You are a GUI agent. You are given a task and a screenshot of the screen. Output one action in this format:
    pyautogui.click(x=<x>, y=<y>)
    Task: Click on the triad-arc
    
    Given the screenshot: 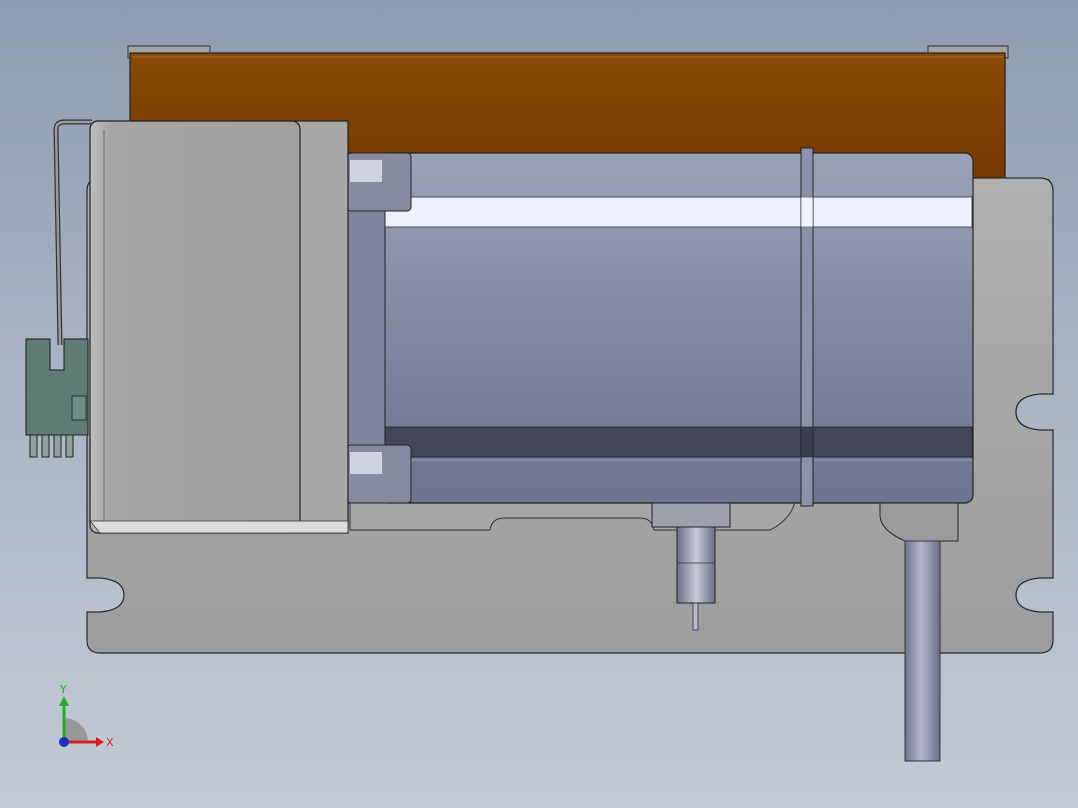 What is the action you would take?
    pyautogui.click(x=76, y=730)
    